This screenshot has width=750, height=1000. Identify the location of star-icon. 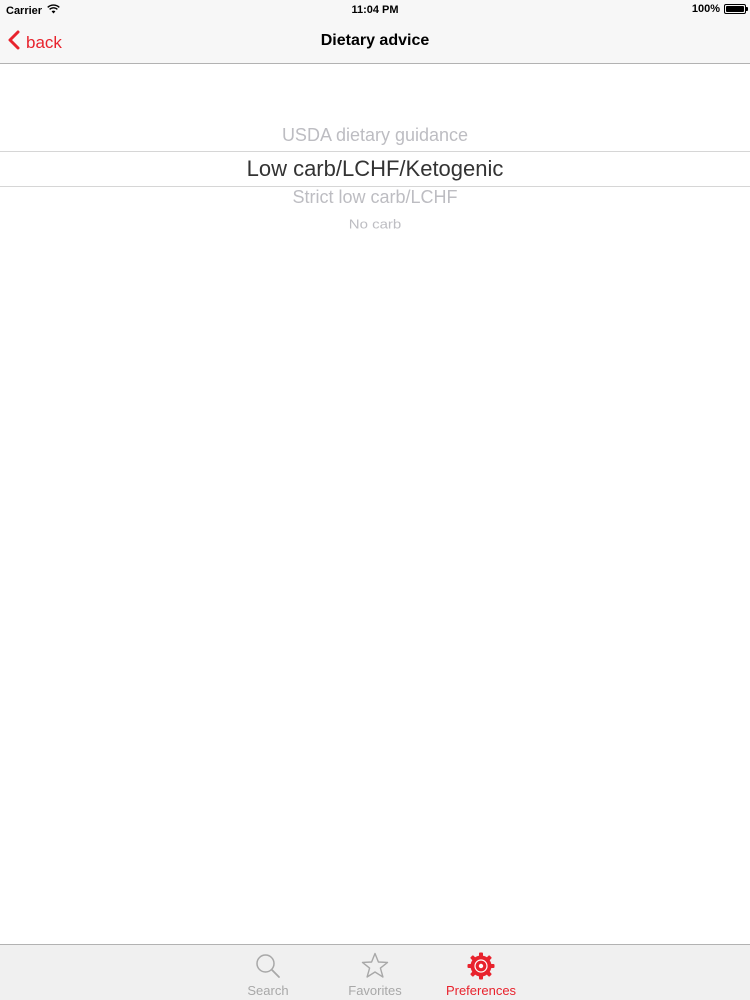
(375, 966).